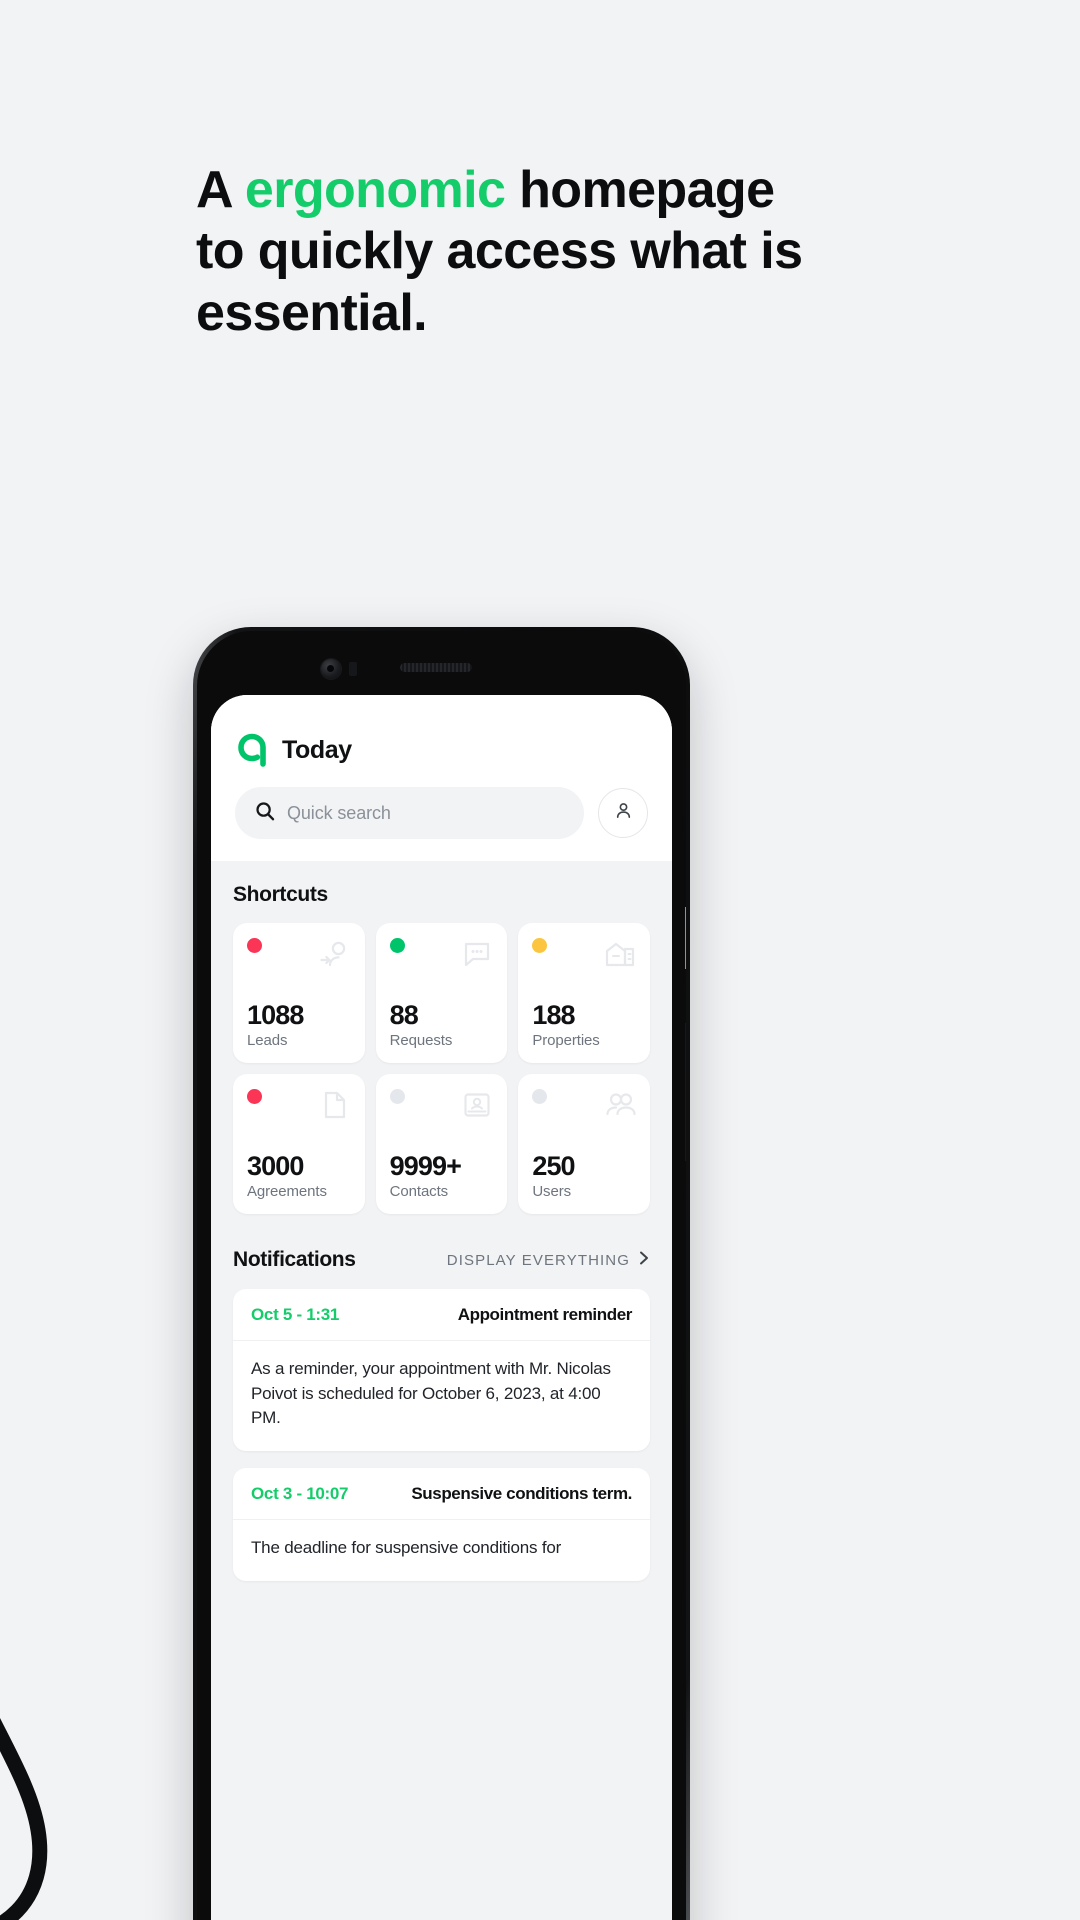 This screenshot has width=1080, height=1920. What do you see at coordinates (267, 1040) in the screenshot?
I see `card-label: Leads` at bounding box center [267, 1040].